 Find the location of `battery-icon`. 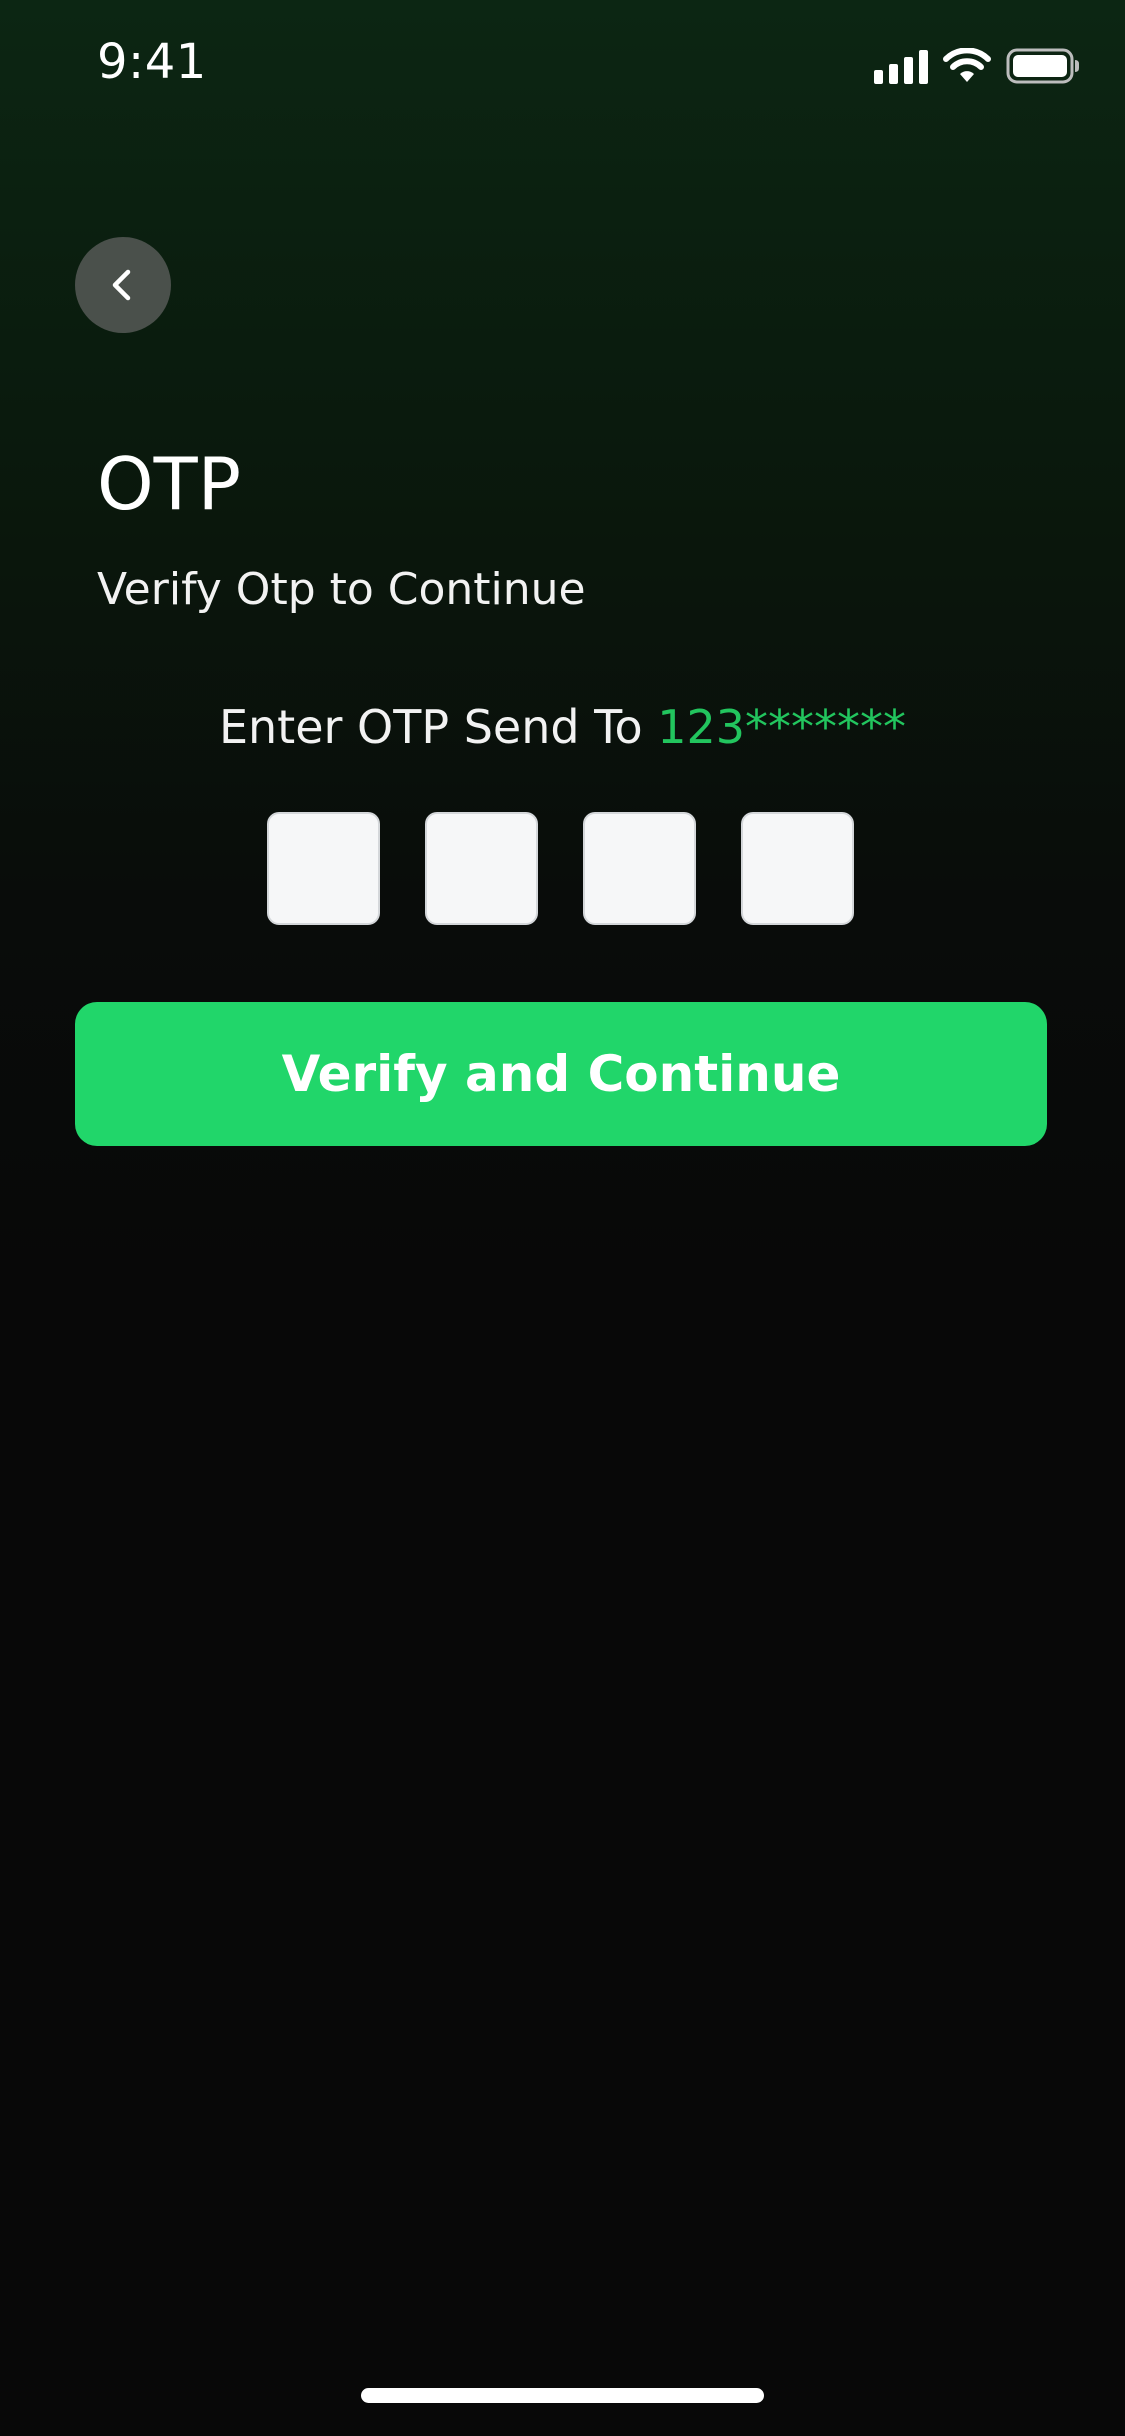

battery-icon is located at coordinates (1043, 66).